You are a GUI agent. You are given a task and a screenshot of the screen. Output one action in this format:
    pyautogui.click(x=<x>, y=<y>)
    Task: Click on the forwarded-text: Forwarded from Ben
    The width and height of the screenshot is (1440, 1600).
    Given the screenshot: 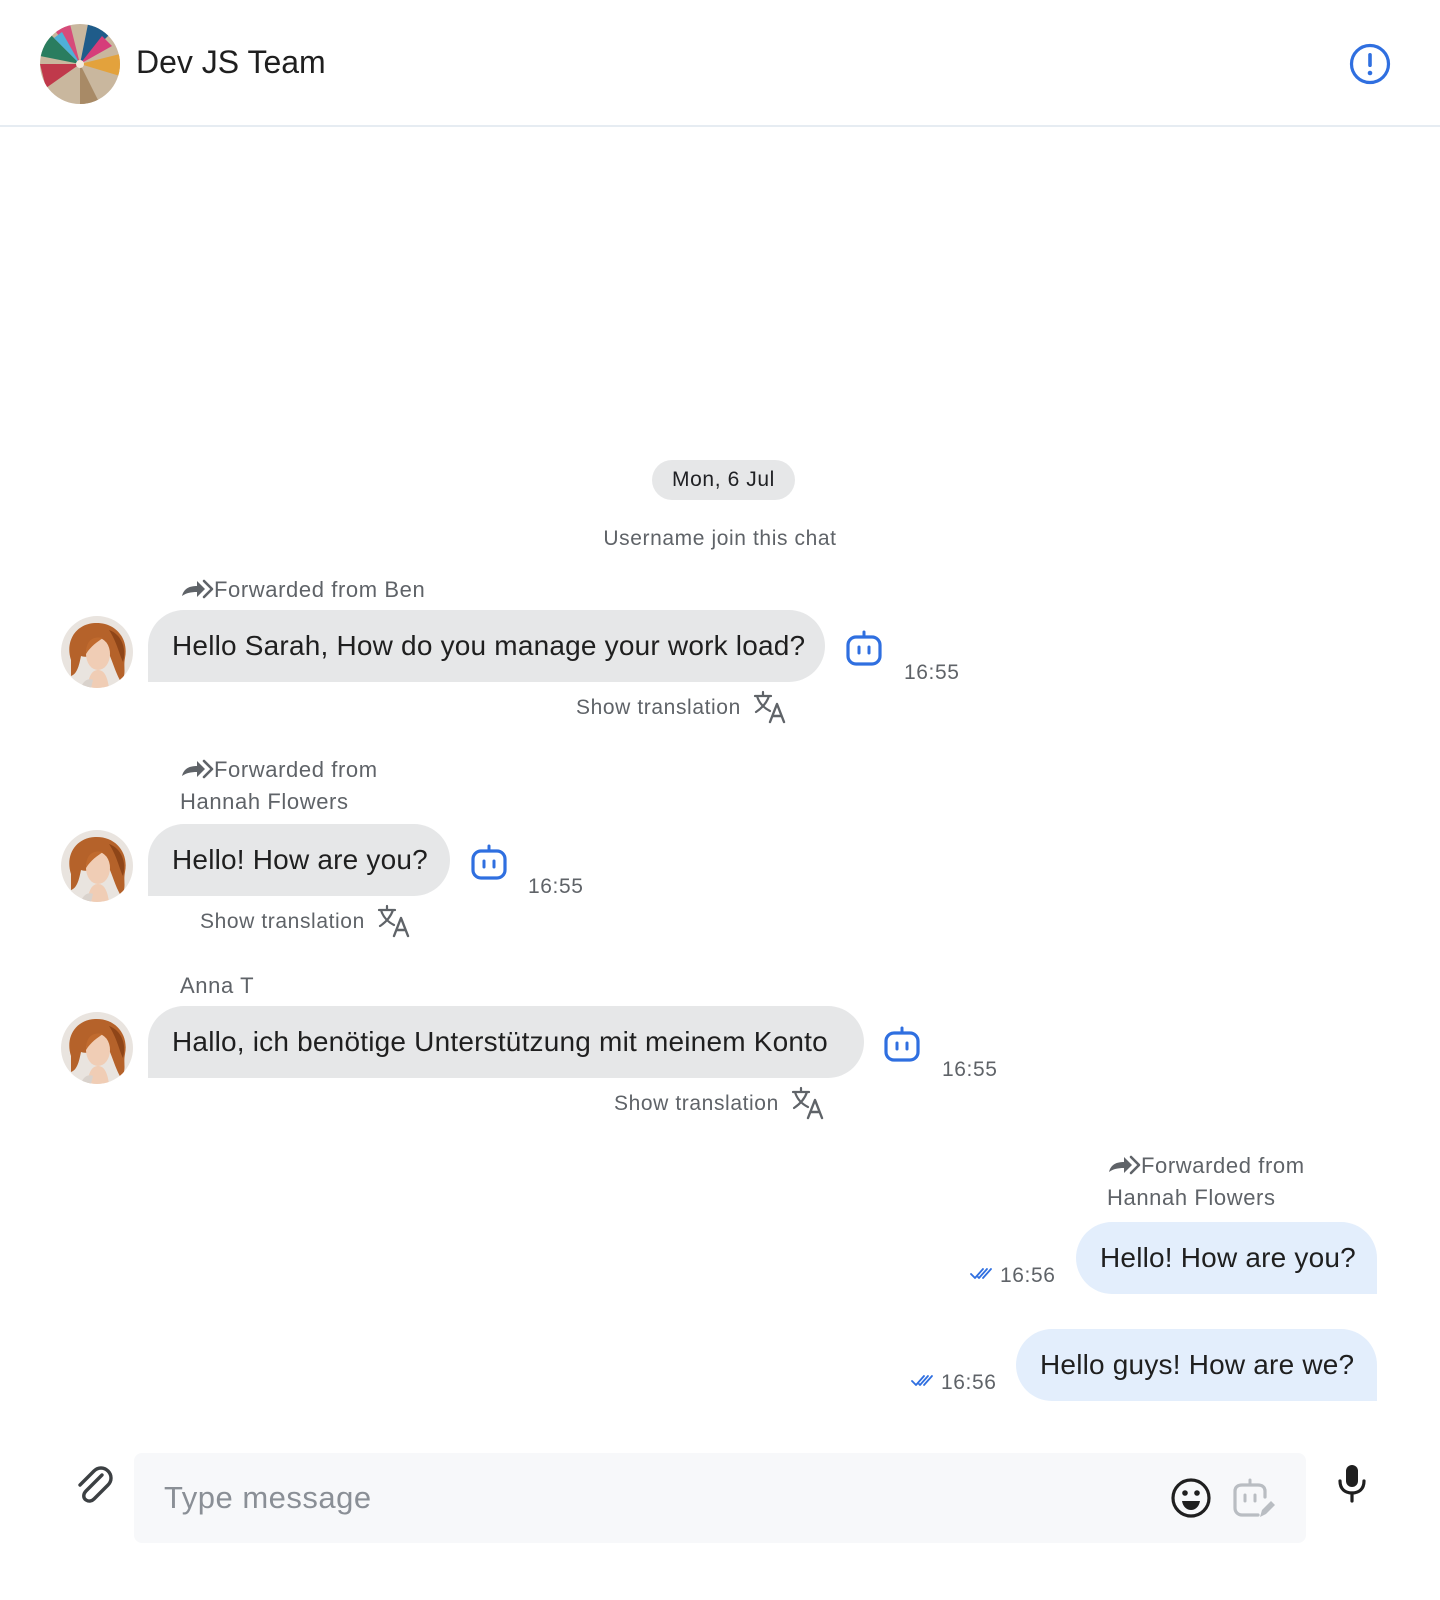 What is the action you would take?
    pyautogui.click(x=320, y=589)
    